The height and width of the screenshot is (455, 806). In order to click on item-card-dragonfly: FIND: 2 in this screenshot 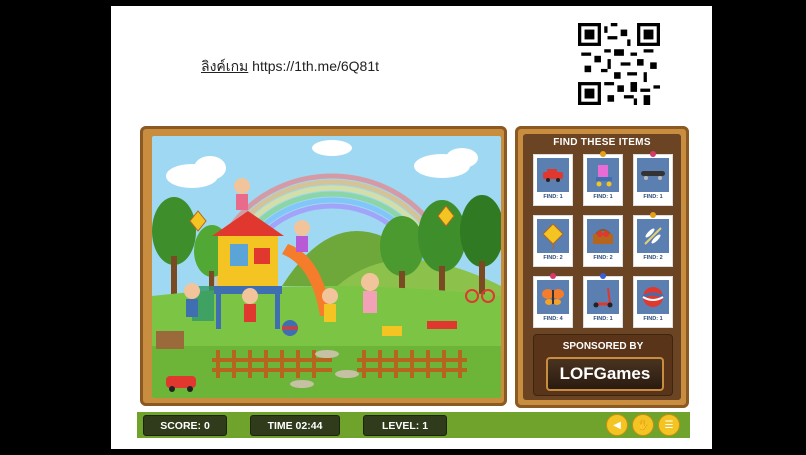, I will do `click(653, 239)`.